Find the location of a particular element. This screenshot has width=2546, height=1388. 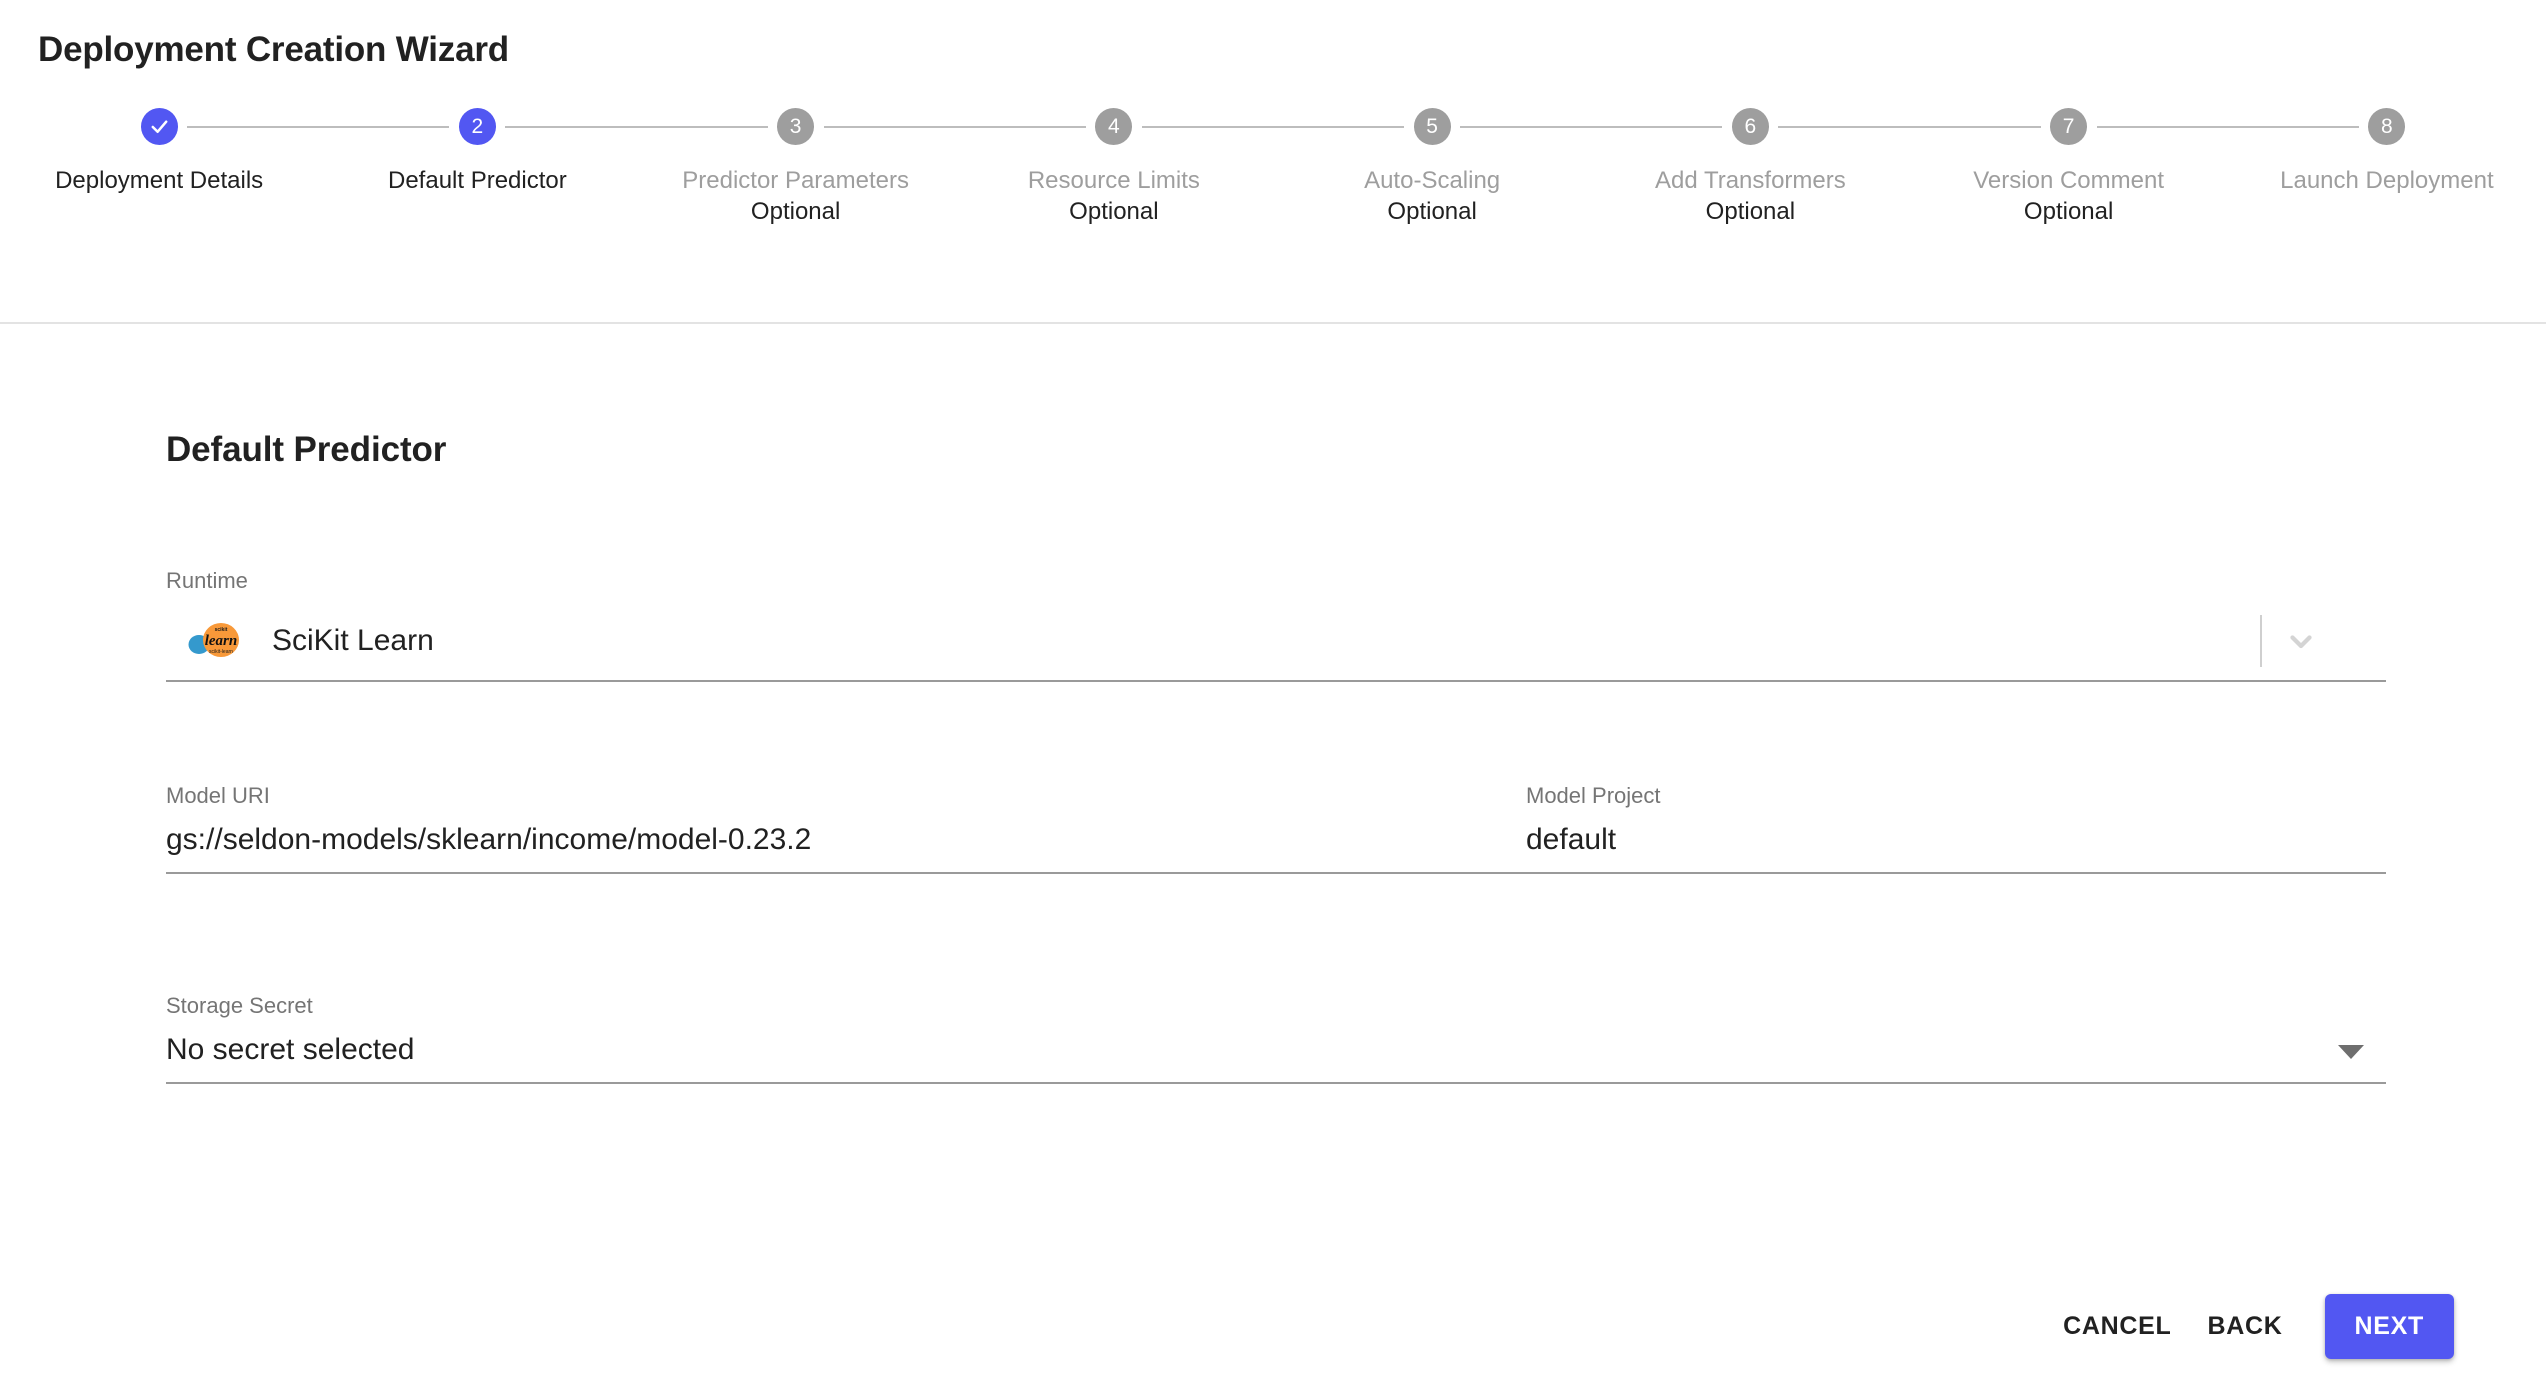

step-labels: Version Comment Optional is located at coordinates (2069, 196).